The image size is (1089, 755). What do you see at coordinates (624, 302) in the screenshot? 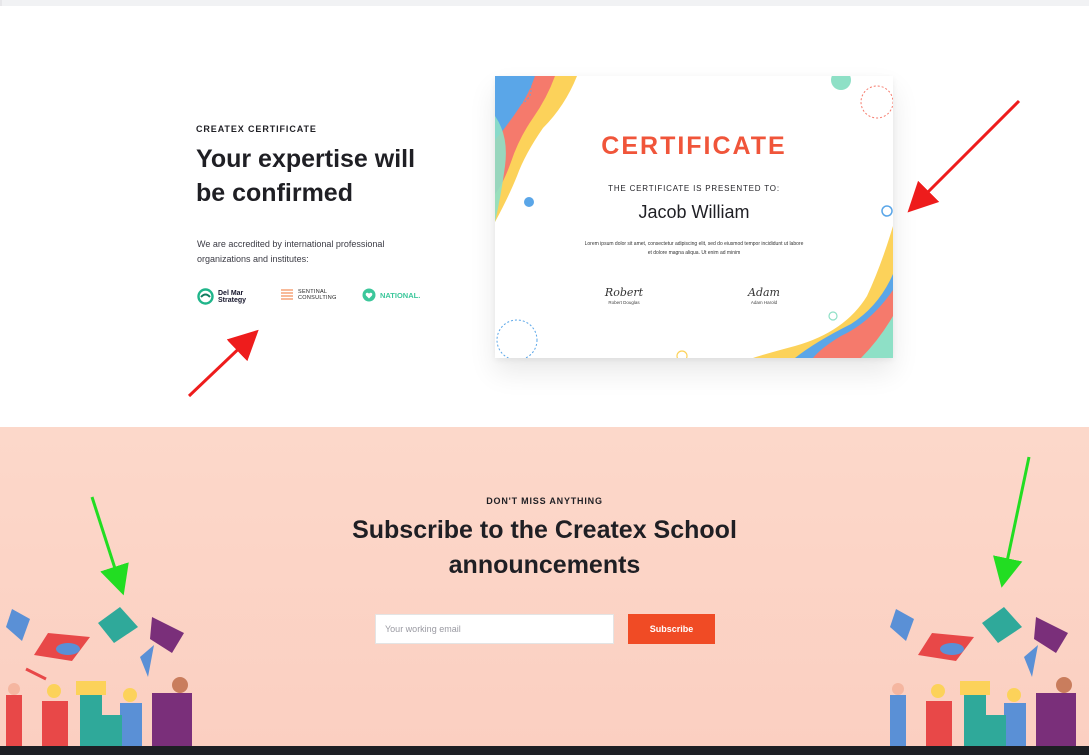
I see `signature-1-name: Robert Douglas` at bounding box center [624, 302].